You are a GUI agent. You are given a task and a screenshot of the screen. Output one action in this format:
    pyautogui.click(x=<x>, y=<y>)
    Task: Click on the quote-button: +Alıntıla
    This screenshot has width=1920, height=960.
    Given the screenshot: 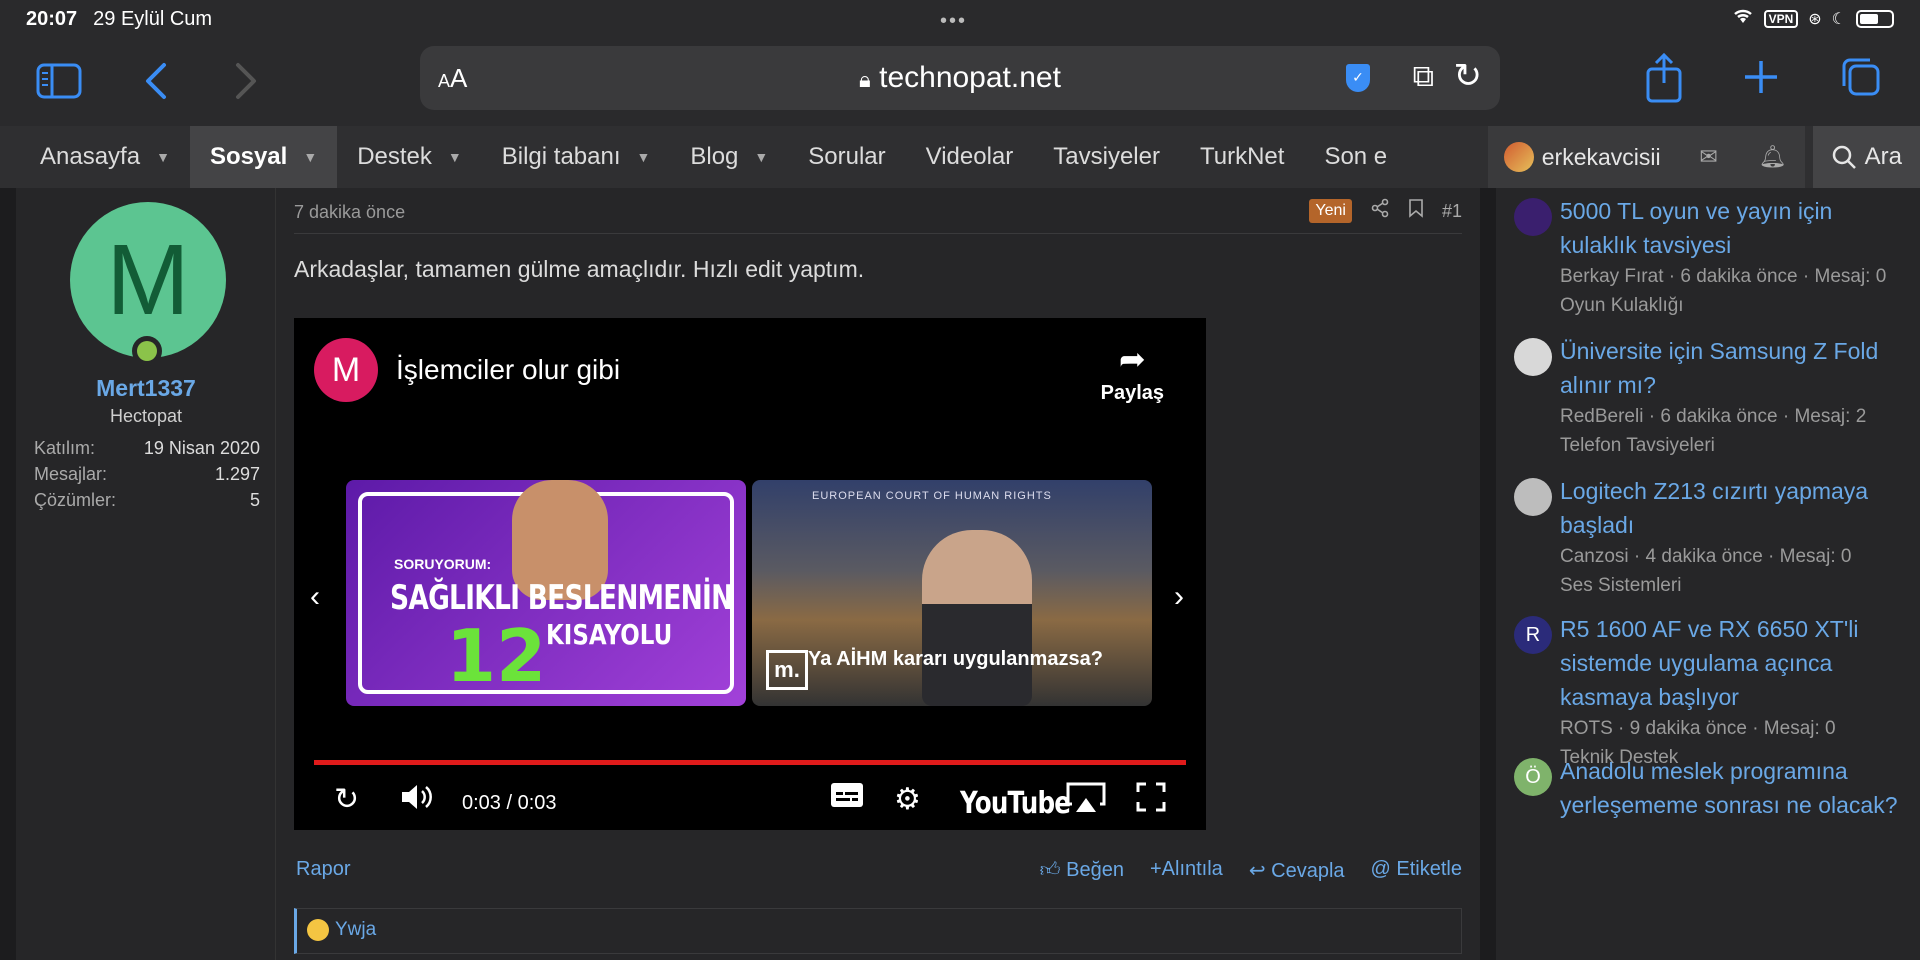 What is the action you would take?
    pyautogui.click(x=1186, y=870)
    